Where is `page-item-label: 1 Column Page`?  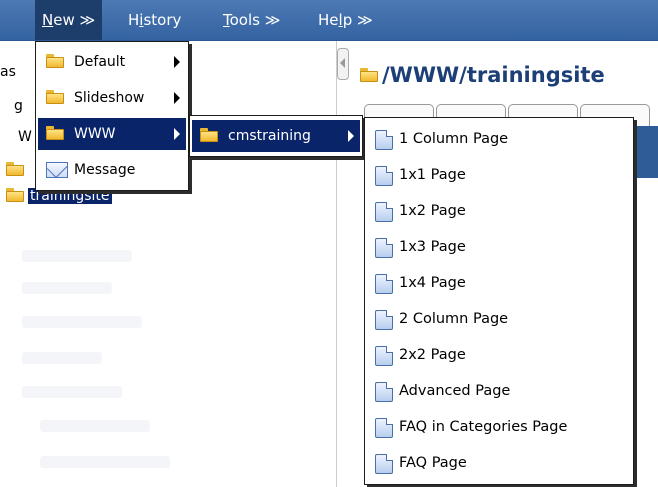
page-item-label: 1 Column Page is located at coordinates (454, 139).